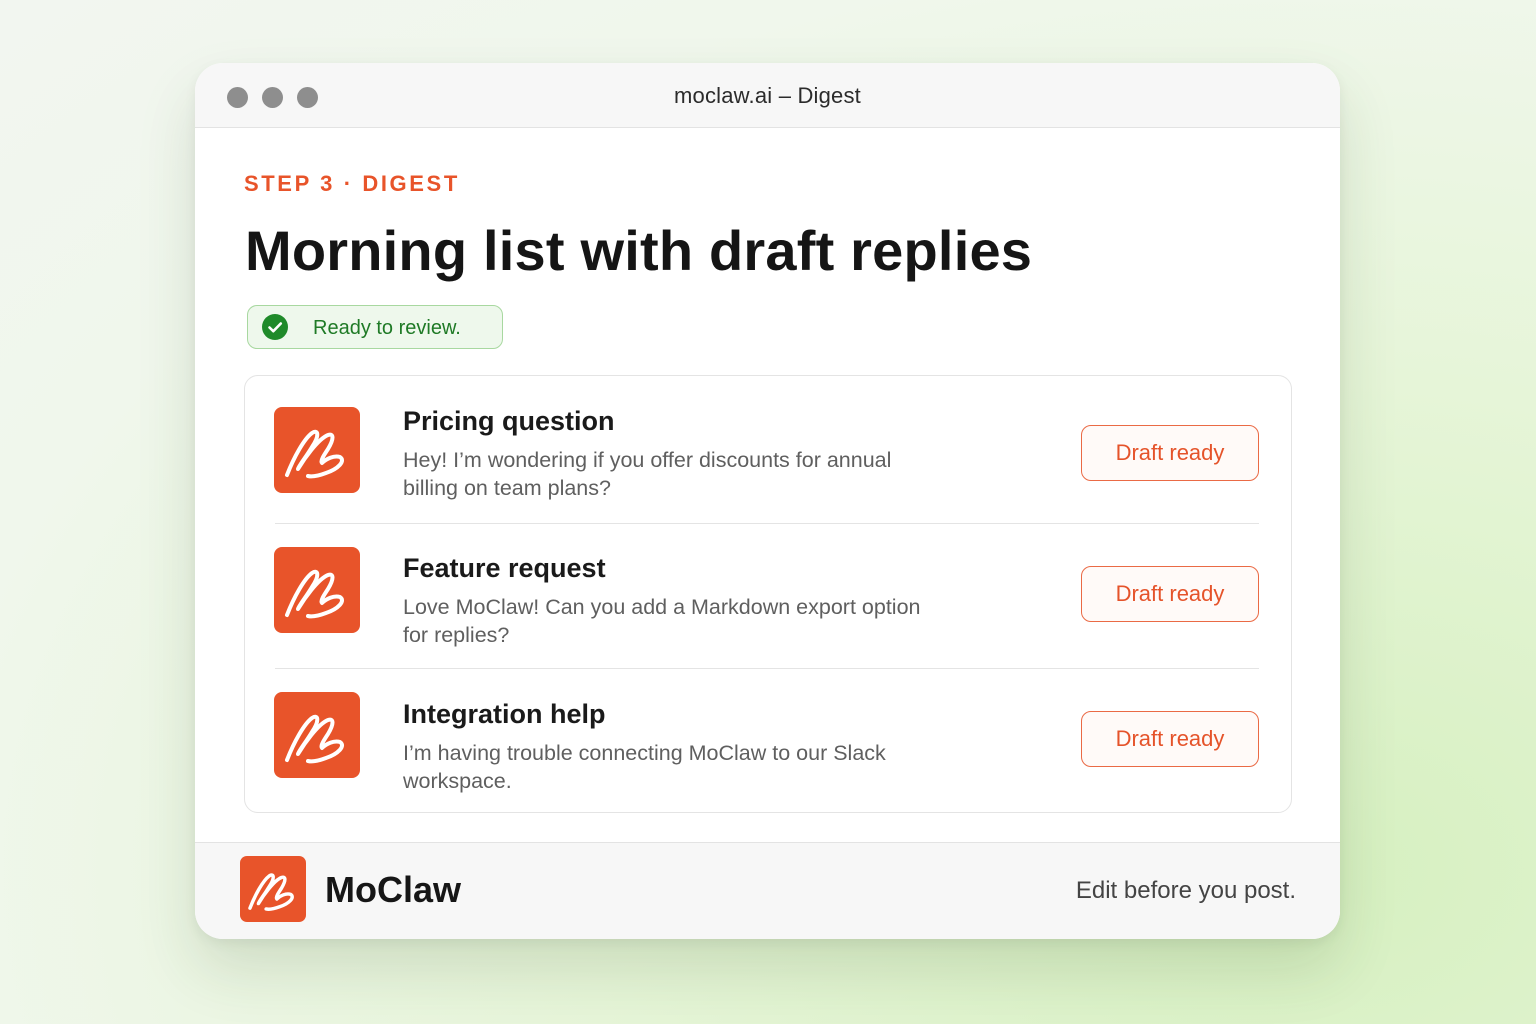 Image resolution: width=1536 pixels, height=1024 pixels. I want to click on page-title: Morning list with draft replies, so click(639, 250).